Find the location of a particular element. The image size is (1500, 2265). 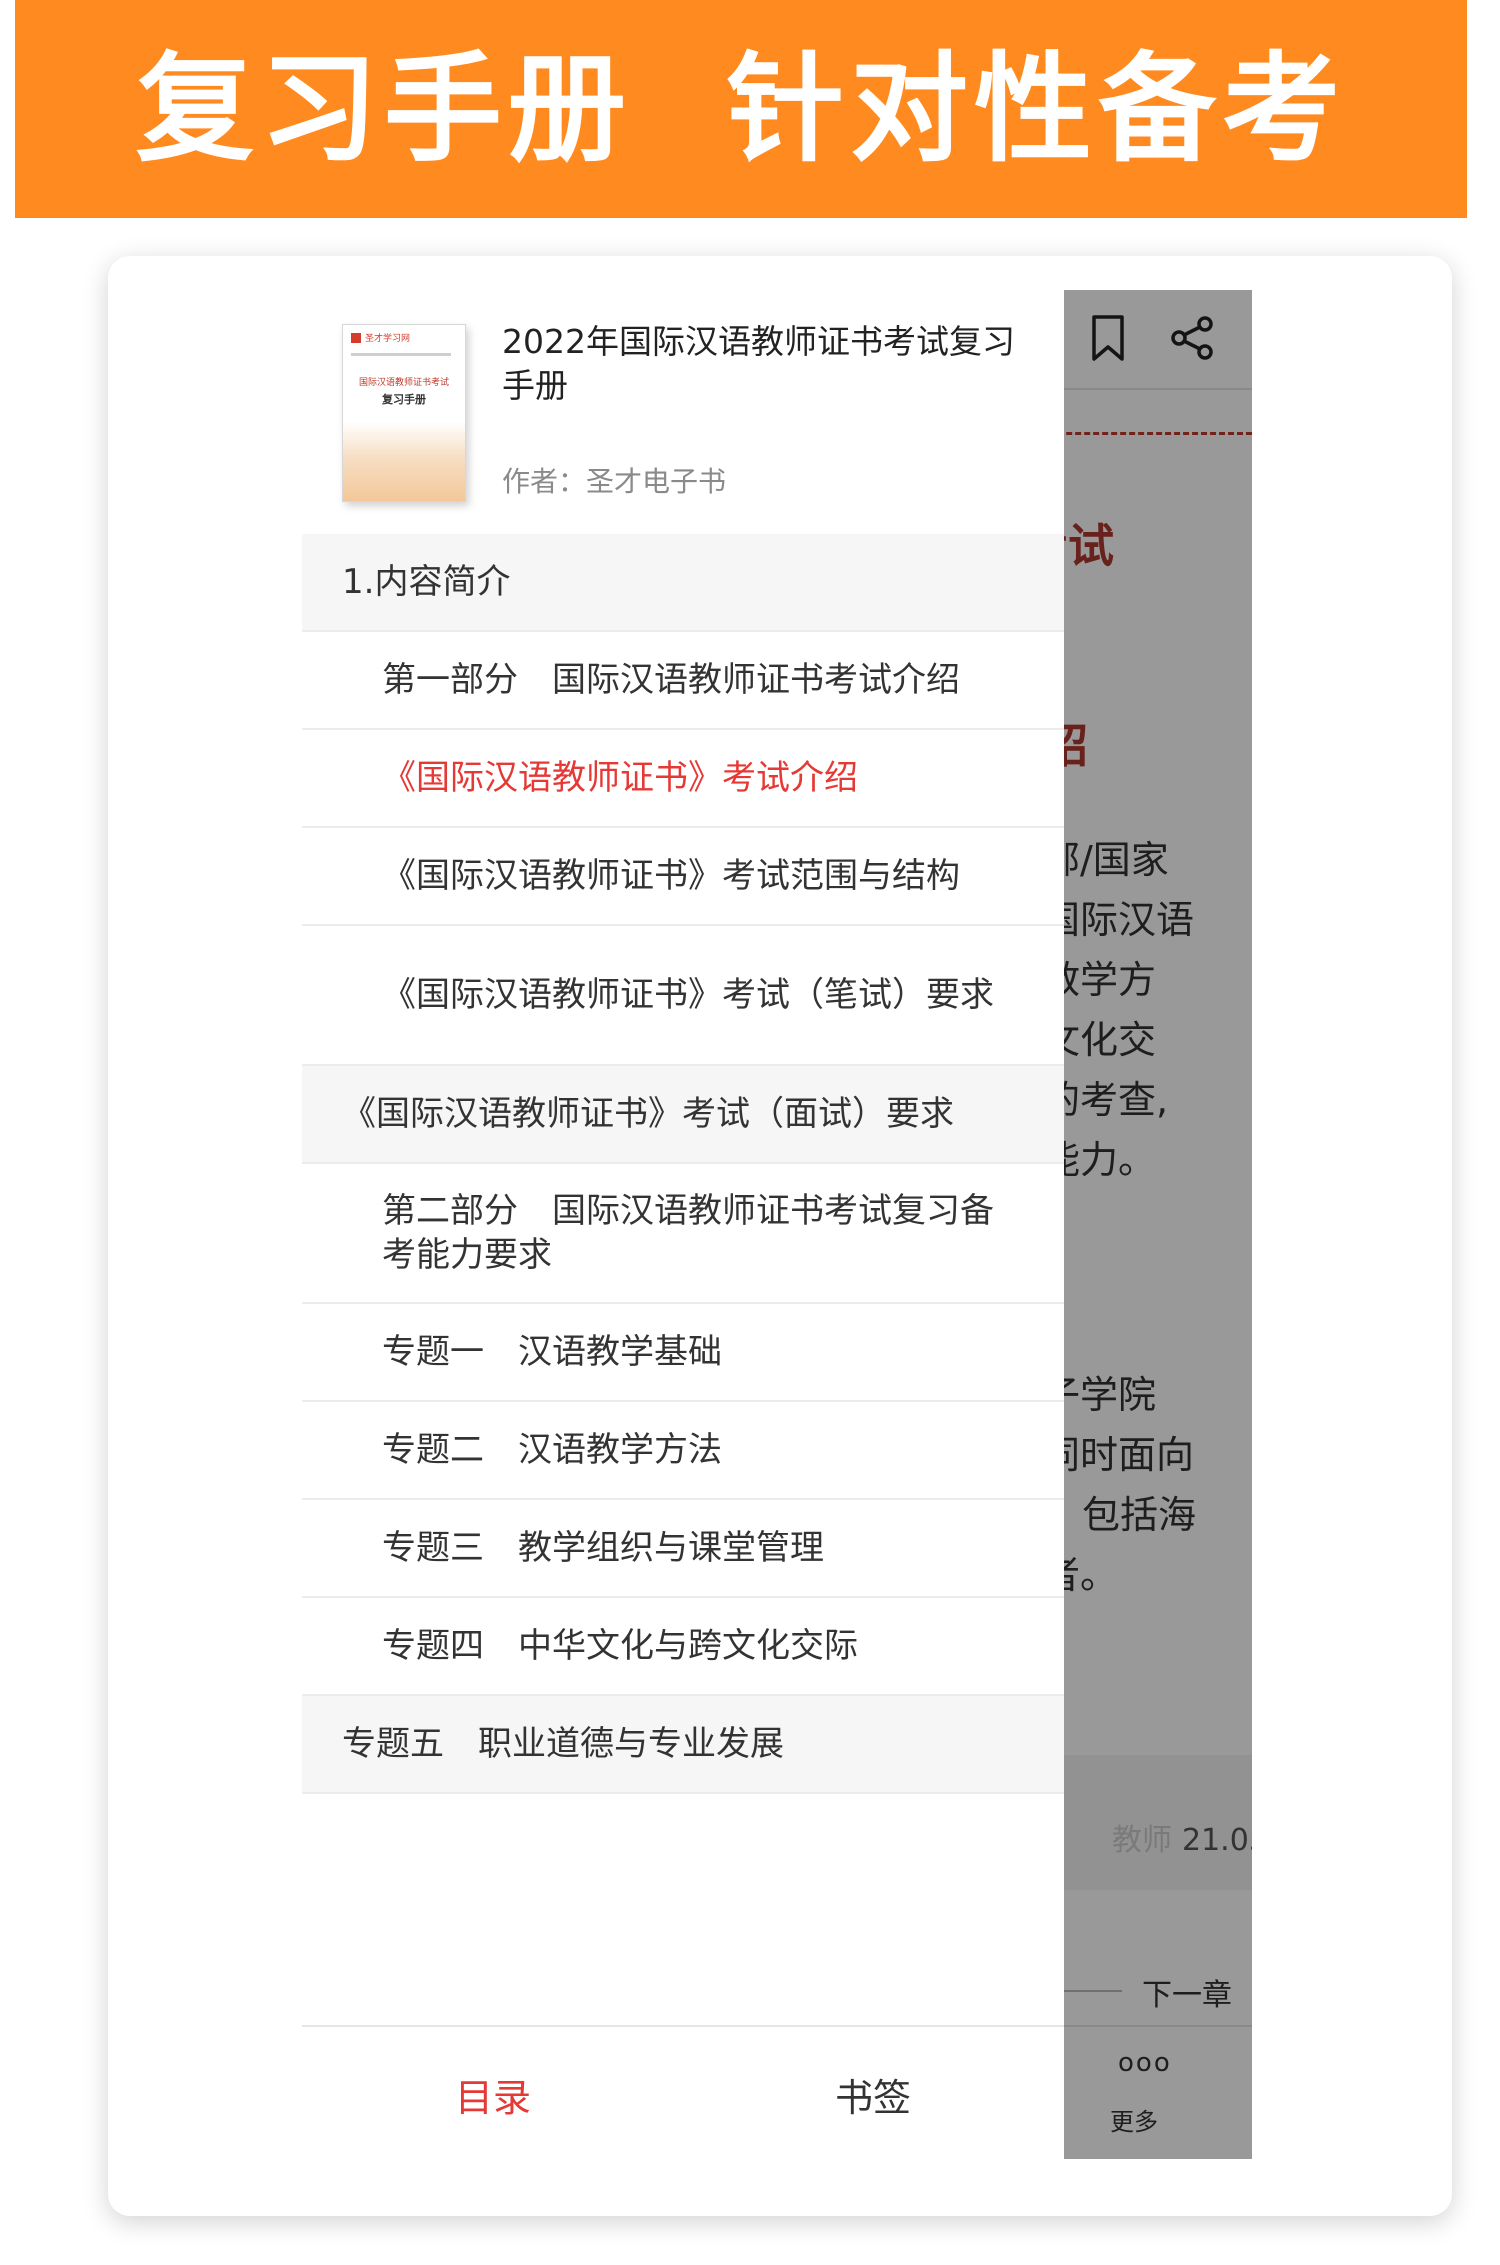

banner-title: 复习手册 针对性备考 is located at coordinates (741, 109).